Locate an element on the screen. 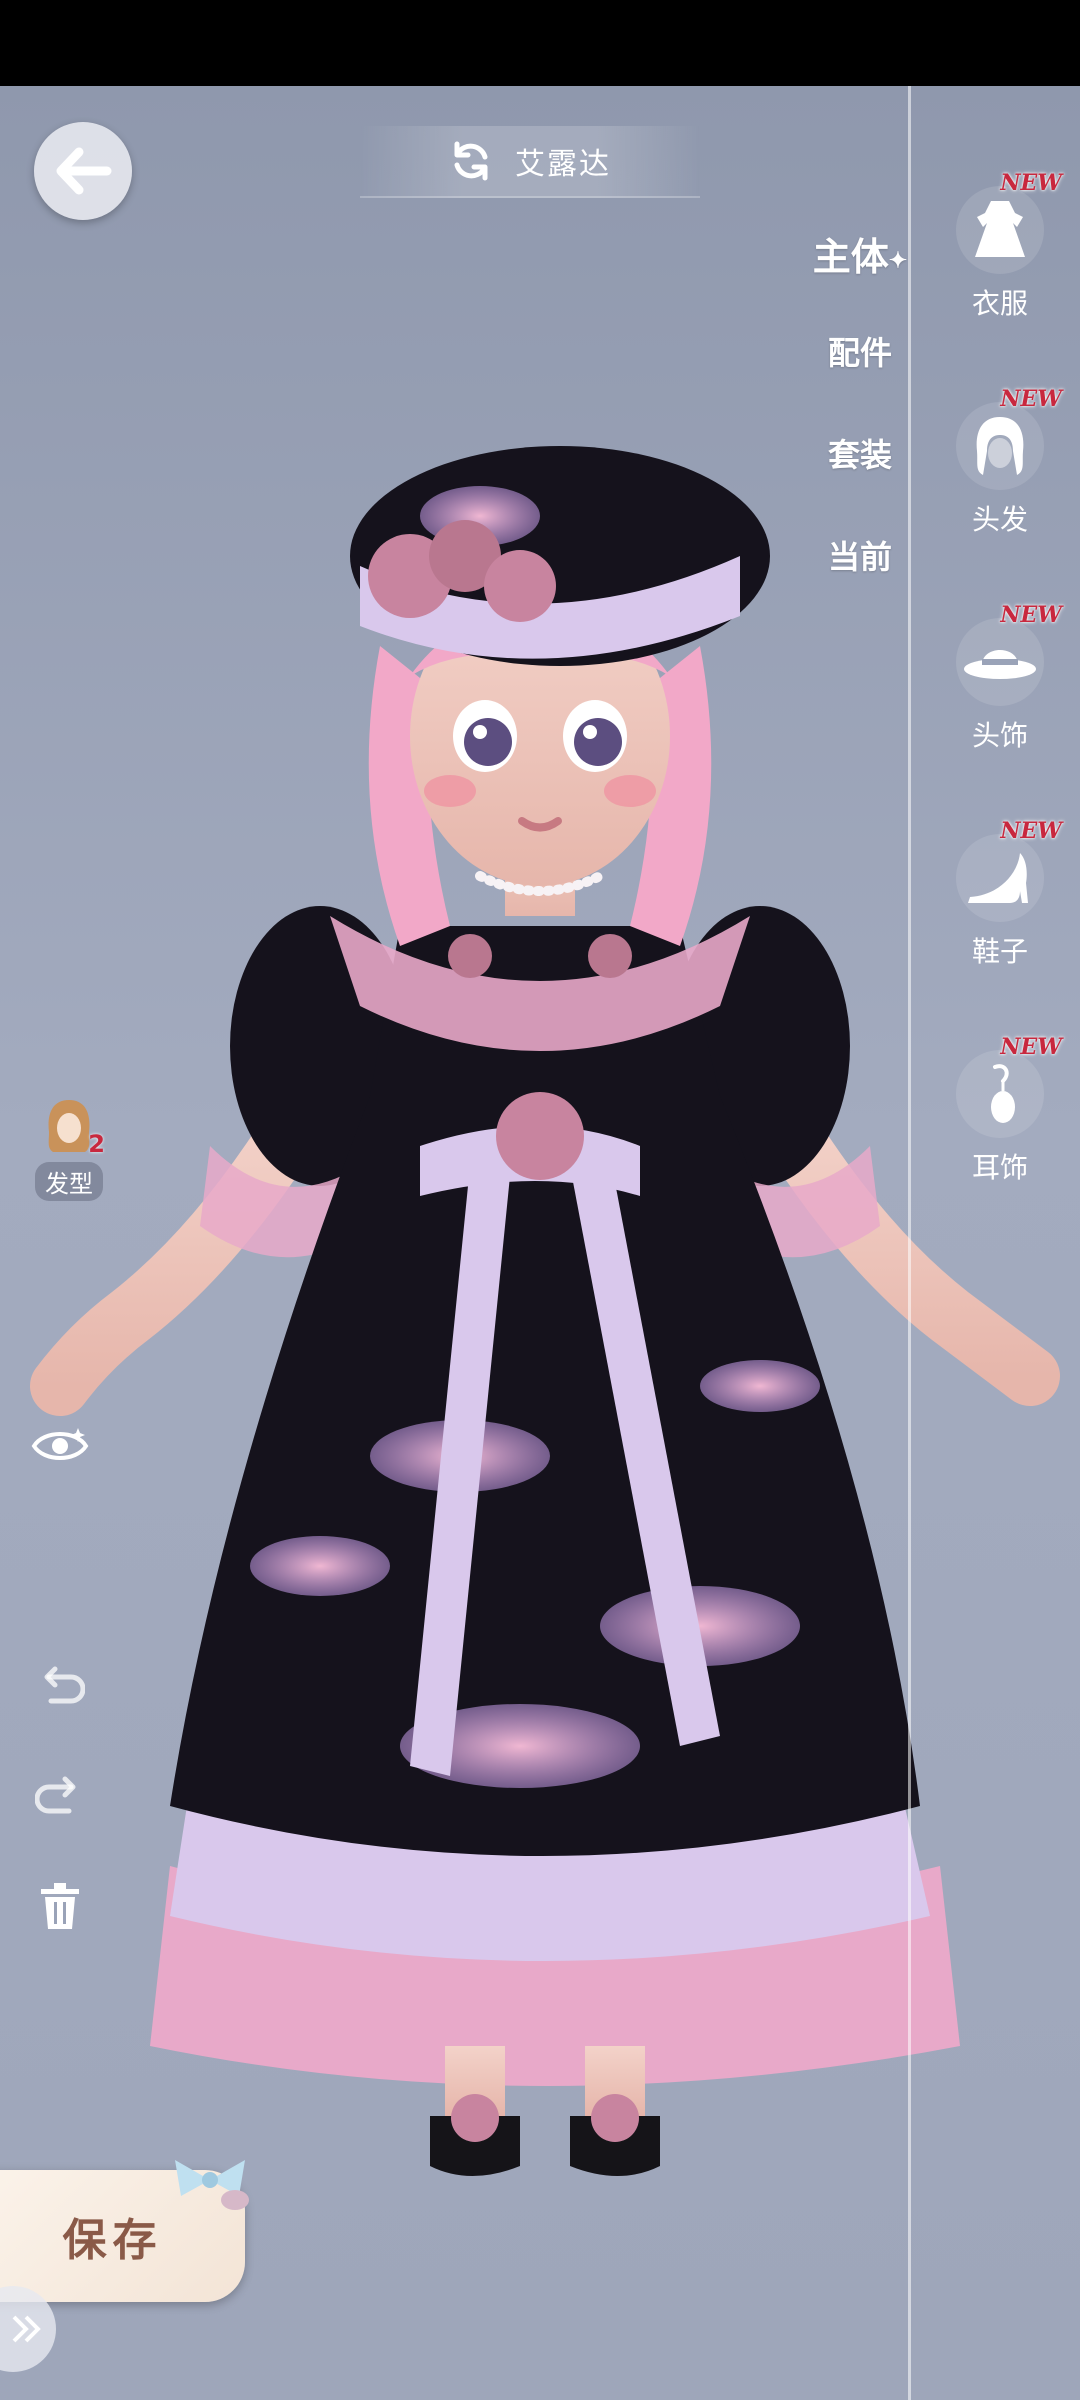 This screenshot has height=2400, width=1080. category-hair-label: 头发 is located at coordinates (999, 519).